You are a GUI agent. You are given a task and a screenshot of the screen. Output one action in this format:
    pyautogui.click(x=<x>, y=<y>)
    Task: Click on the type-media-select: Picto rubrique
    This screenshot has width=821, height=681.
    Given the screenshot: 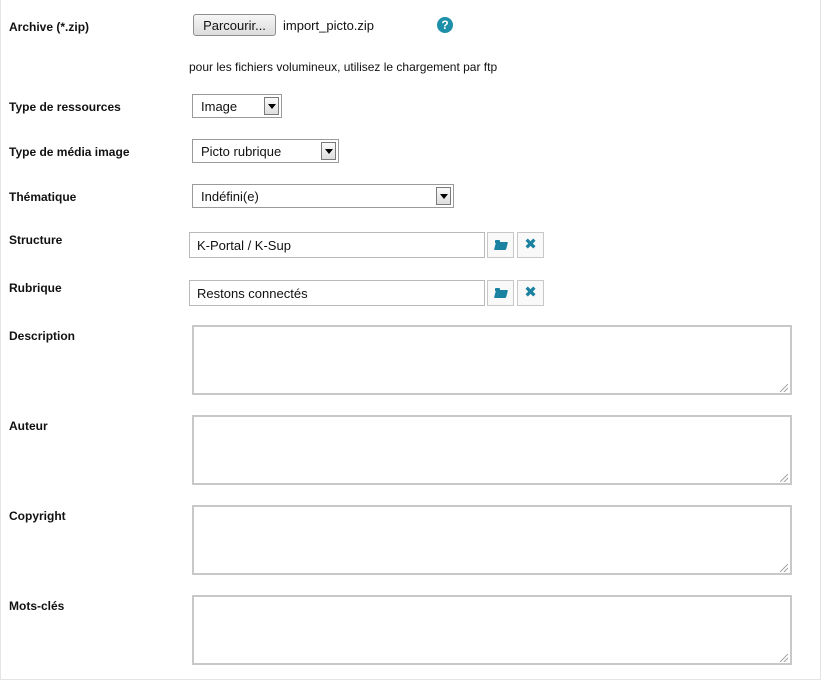 What is the action you would take?
    pyautogui.click(x=265, y=151)
    